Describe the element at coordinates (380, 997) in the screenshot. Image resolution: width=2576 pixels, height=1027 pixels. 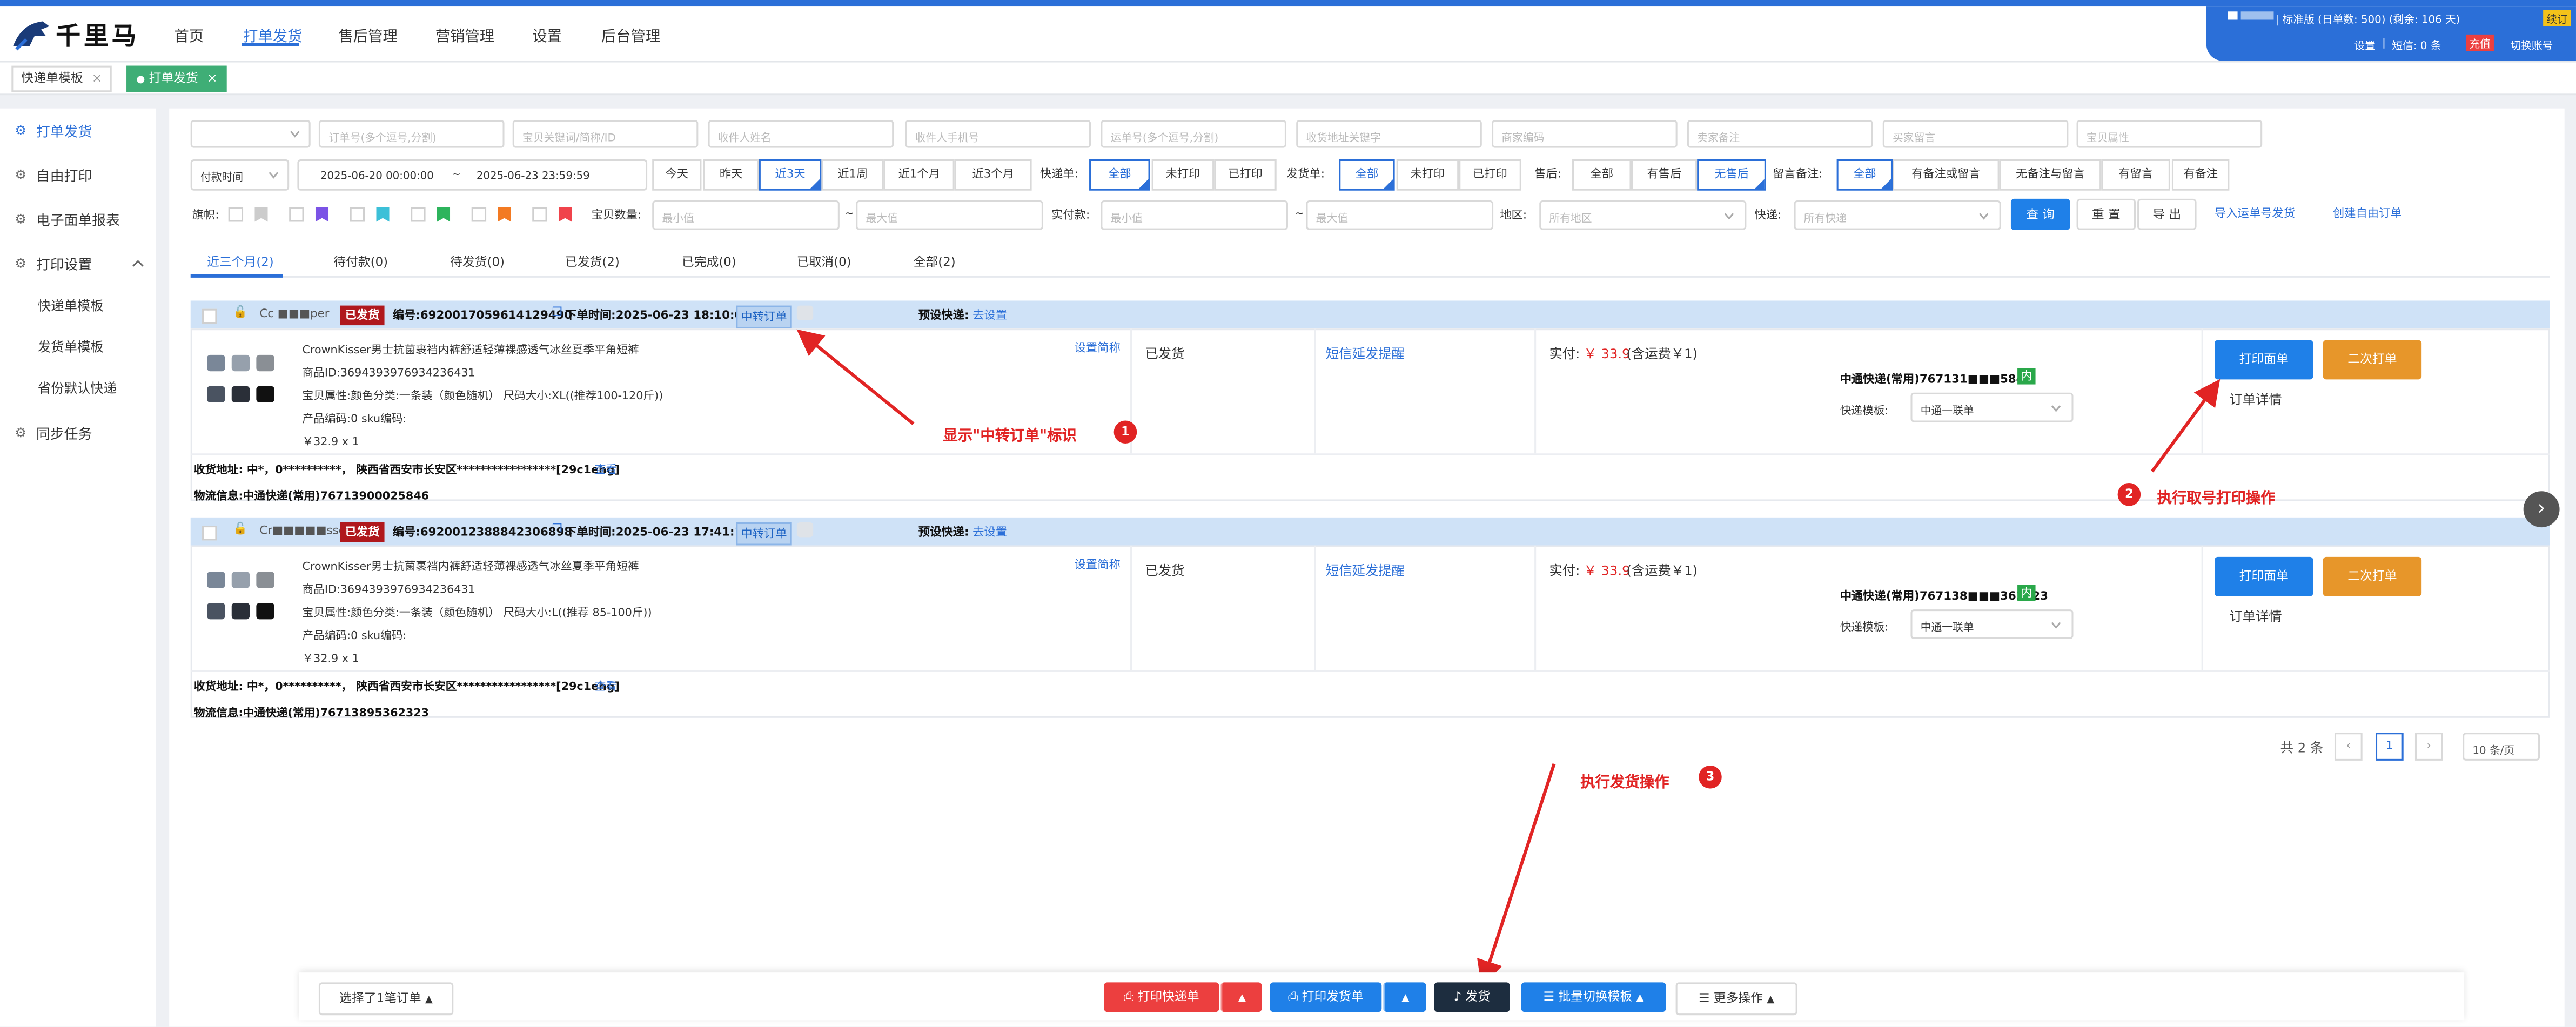
I see `selected-count: 选择了1笔订单` at that location.